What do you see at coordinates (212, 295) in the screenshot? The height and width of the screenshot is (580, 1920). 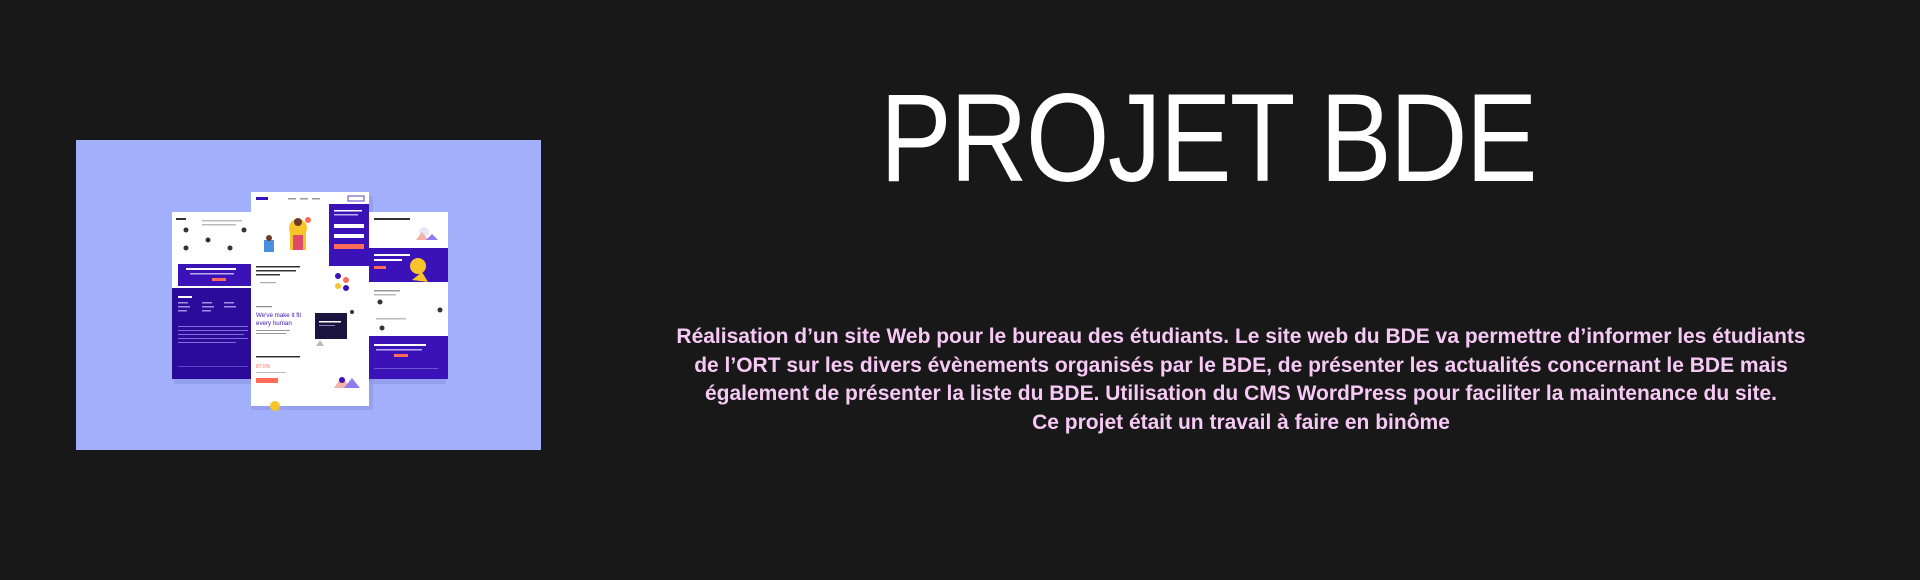 I see `mockup-left-panel` at bounding box center [212, 295].